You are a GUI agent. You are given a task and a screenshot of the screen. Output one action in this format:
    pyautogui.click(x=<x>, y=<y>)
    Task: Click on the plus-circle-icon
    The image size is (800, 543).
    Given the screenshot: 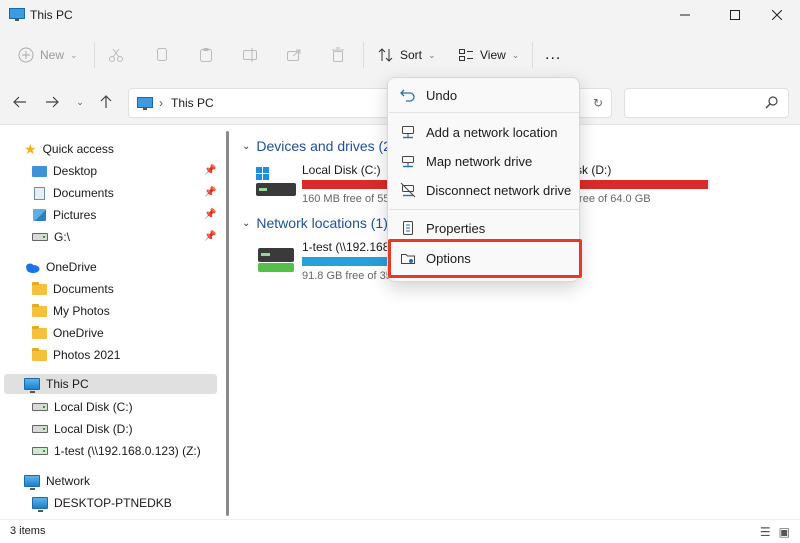 What is the action you would take?
    pyautogui.click(x=26, y=55)
    